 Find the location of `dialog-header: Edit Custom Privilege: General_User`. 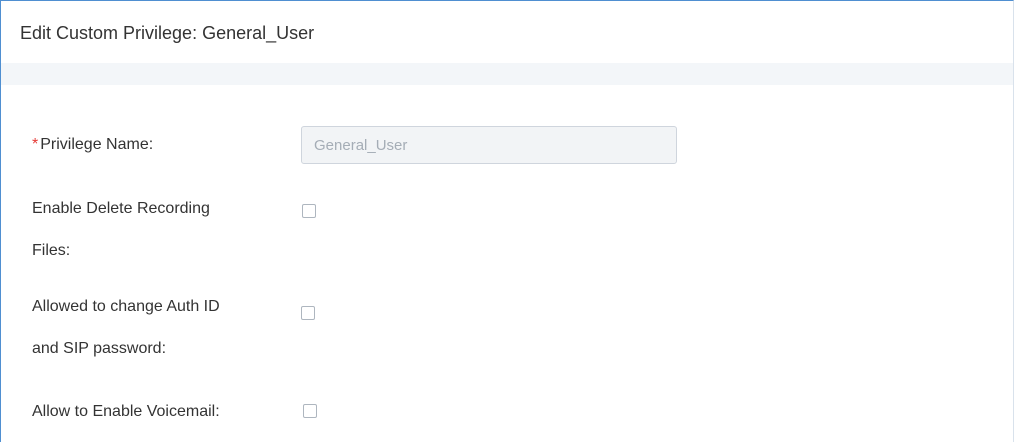

dialog-header: Edit Custom Privilege: General_User is located at coordinates (507, 32).